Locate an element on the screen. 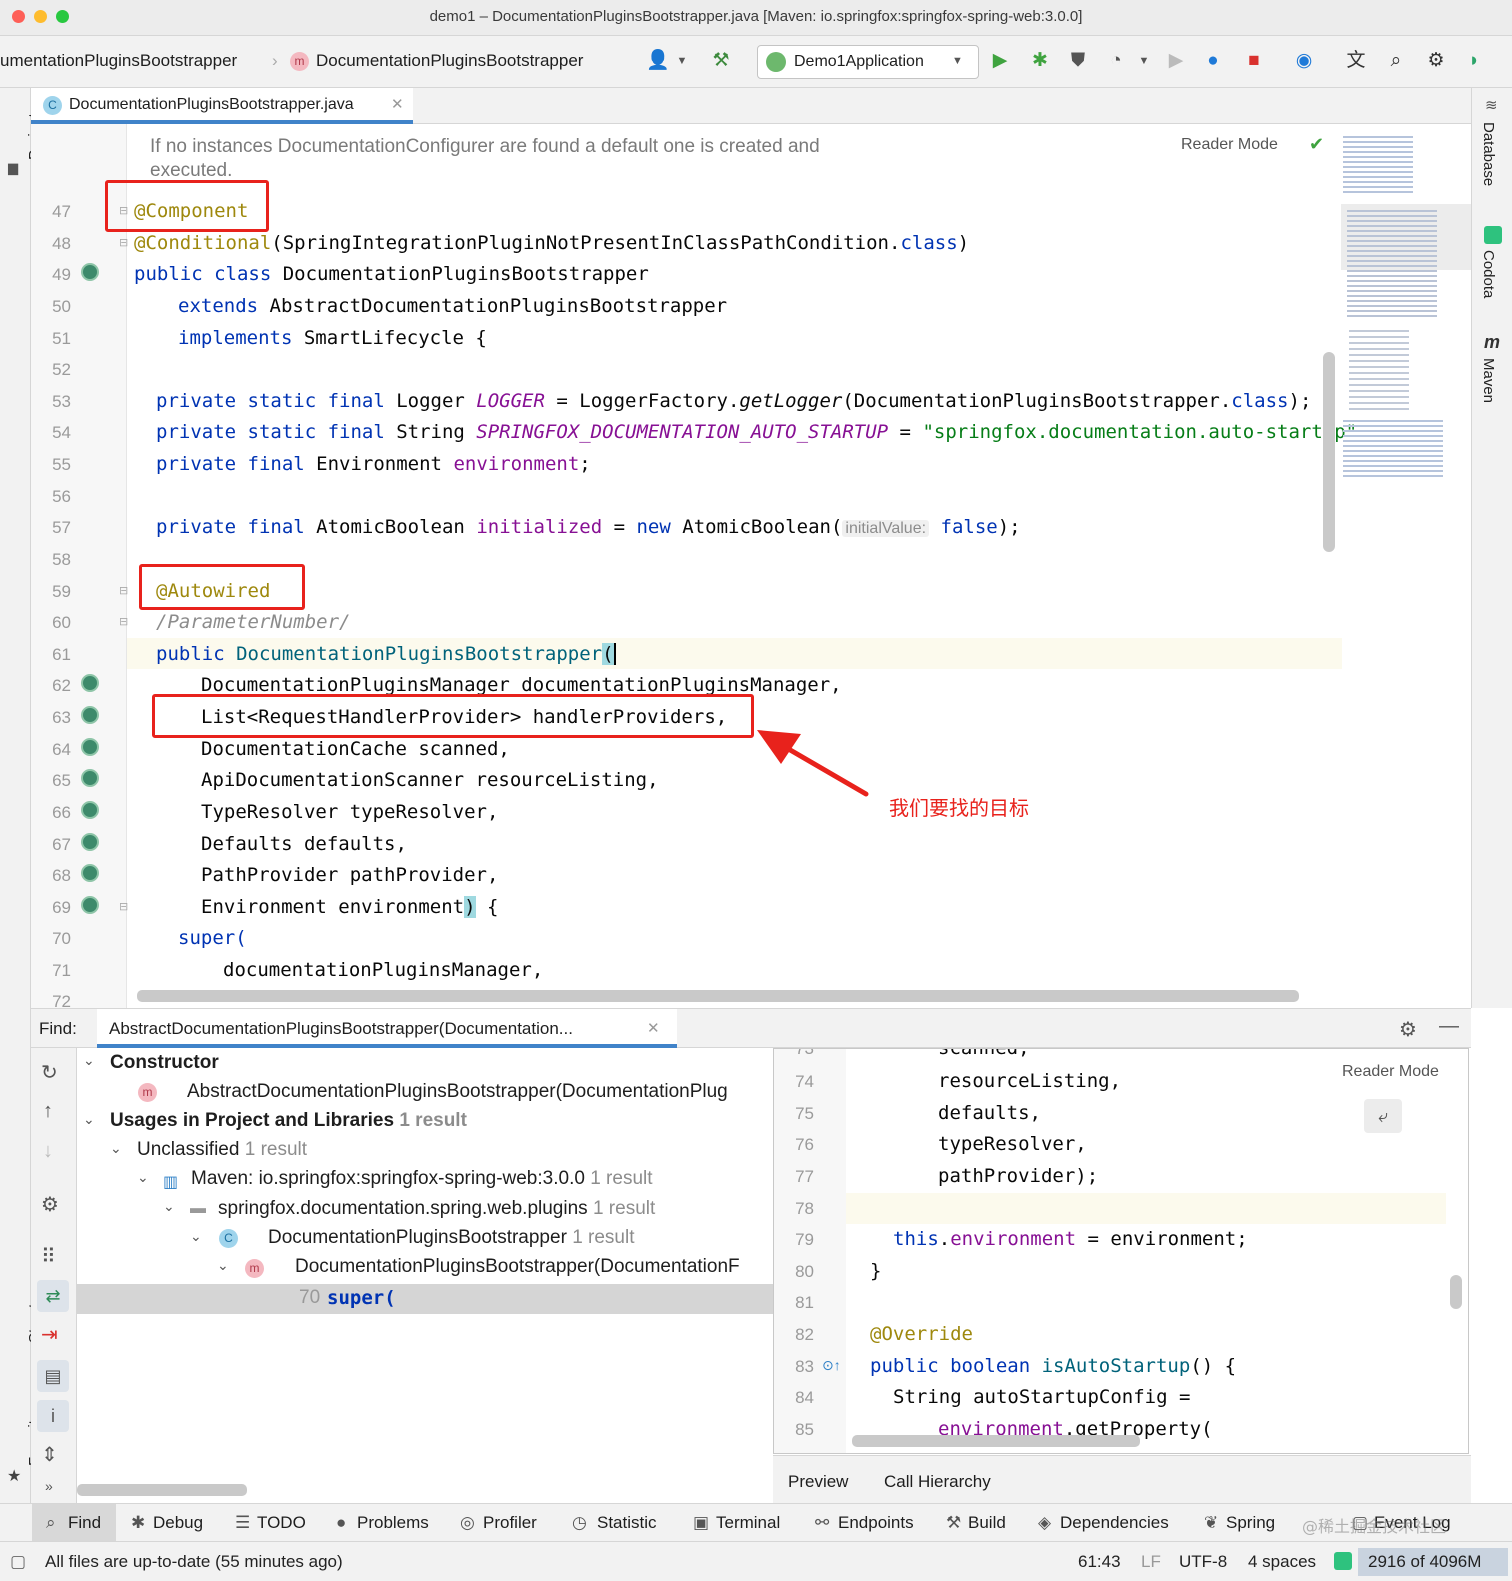 Image resolution: width=1512 pixels, height=1581 pixels. search-icon: ⌕ is located at coordinates (1396, 61).